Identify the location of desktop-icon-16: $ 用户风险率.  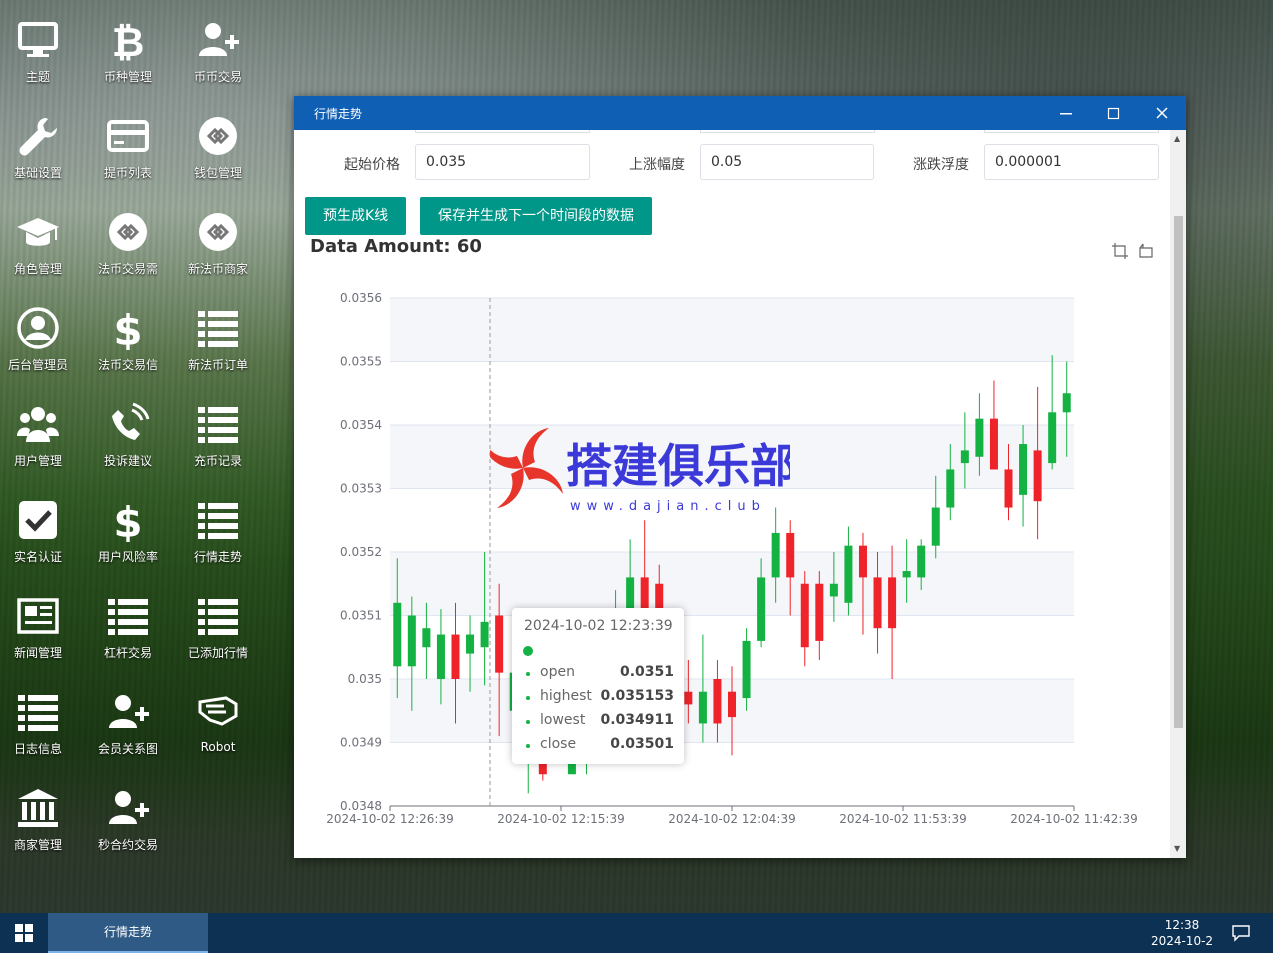
(128, 525).